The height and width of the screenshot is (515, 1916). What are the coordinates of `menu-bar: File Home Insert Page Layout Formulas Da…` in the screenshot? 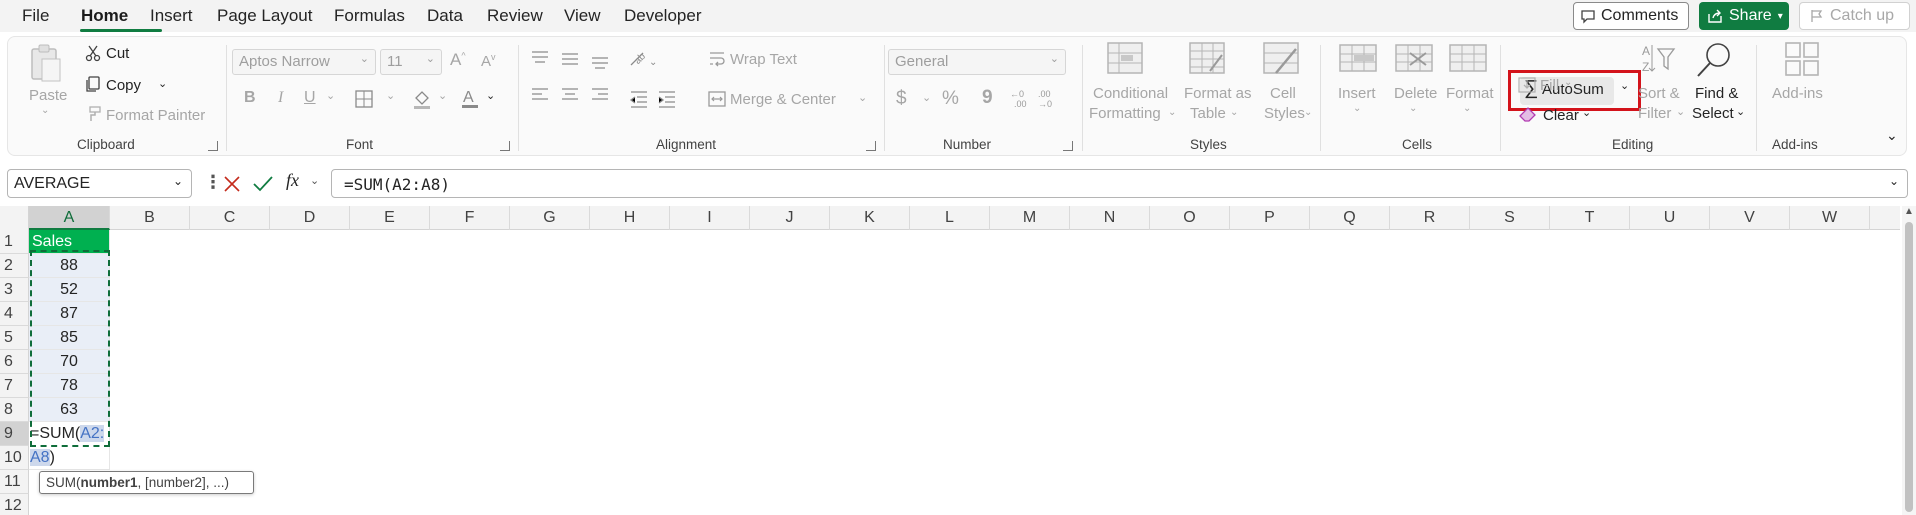 It's located at (958, 16).